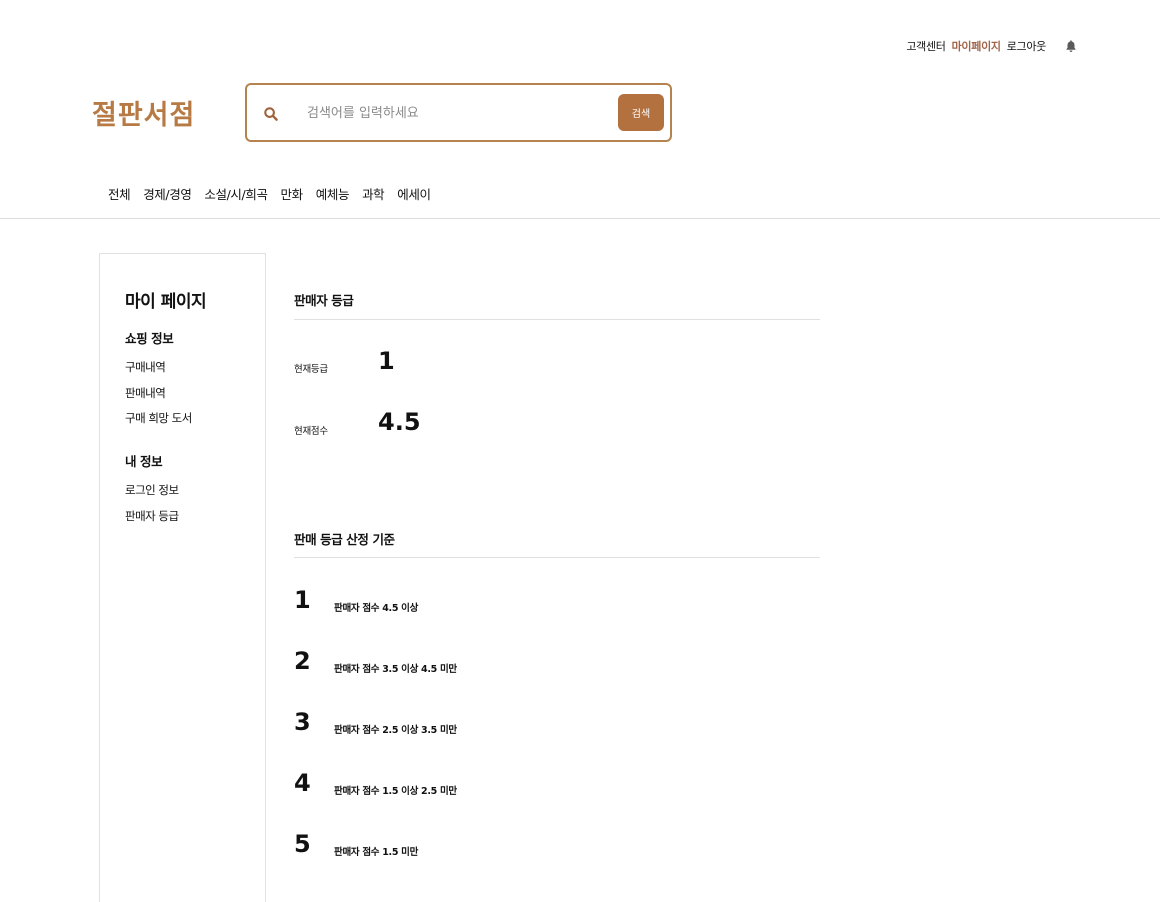  What do you see at coordinates (152, 516) in the screenshot?
I see `sidebar-item-seller-grade: 판매자 등급` at bounding box center [152, 516].